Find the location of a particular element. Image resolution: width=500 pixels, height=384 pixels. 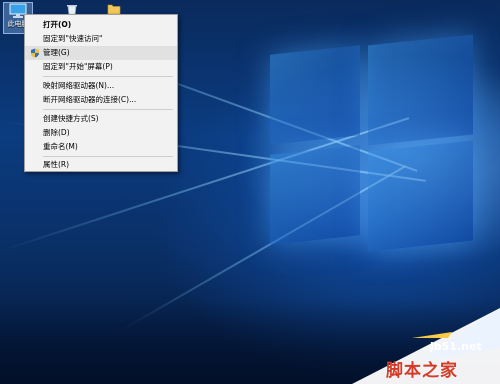

menu-item-pin-quick-access: 固定到"快速访问" is located at coordinates (101, 39).